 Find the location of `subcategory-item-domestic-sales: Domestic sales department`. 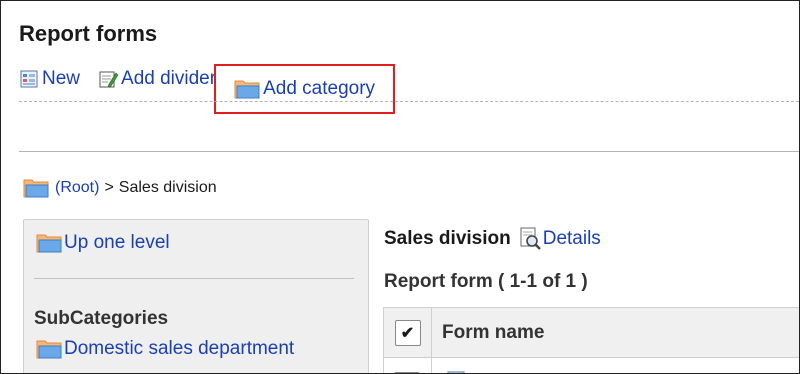

subcategory-item-domestic-sales: Domestic sales department is located at coordinates (165, 349).